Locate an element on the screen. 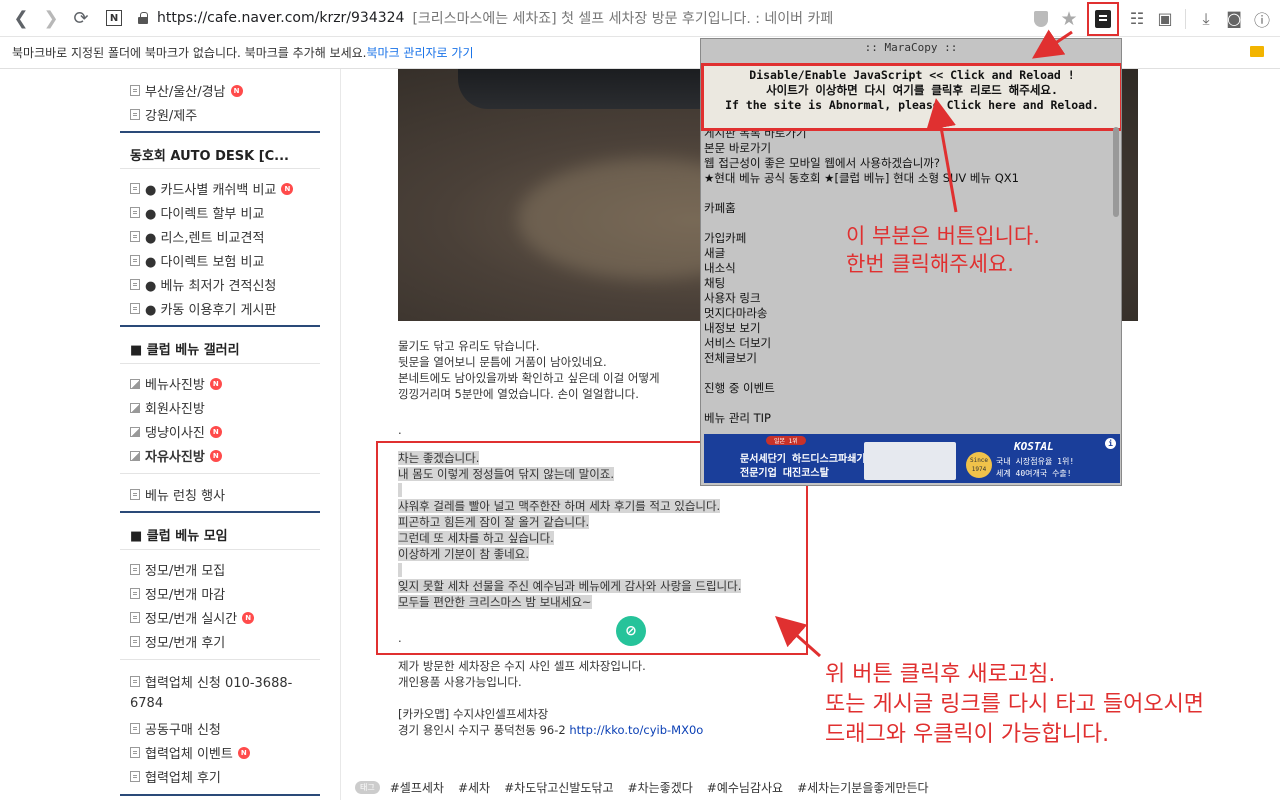 This screenshot has height=800, width=1280. sidebar-item: 협력업체 후기 is located at coordinates (175, 776).